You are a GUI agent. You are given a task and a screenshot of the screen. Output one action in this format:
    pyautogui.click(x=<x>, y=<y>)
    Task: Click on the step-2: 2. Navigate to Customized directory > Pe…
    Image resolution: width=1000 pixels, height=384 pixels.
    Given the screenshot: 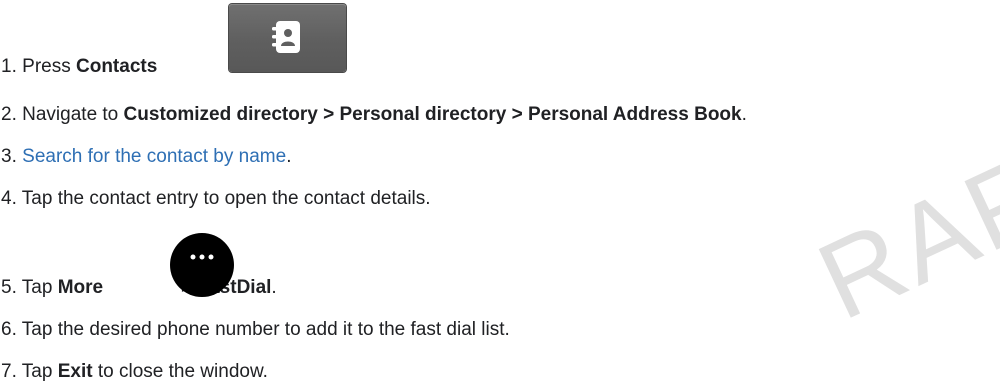 What is the action you would take?
    pyautogui.click(x=374, y=115)
    